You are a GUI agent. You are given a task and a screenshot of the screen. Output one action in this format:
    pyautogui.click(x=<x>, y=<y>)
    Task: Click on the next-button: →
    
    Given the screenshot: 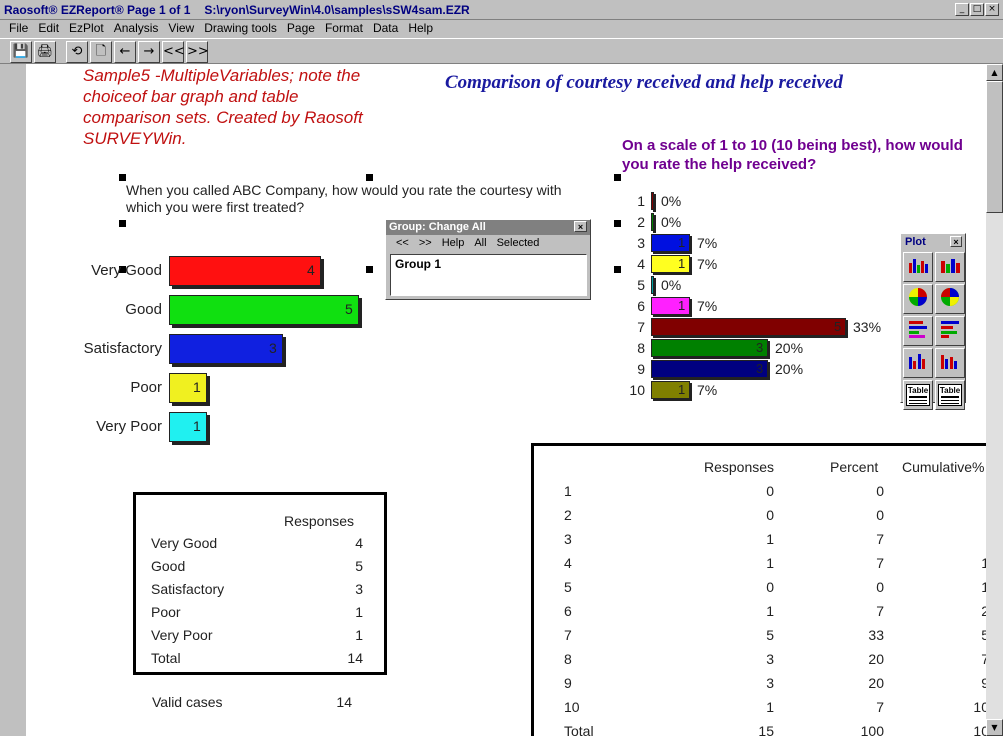 What is the action you would take?
    pyautogui.click(x=149, y=52)
    